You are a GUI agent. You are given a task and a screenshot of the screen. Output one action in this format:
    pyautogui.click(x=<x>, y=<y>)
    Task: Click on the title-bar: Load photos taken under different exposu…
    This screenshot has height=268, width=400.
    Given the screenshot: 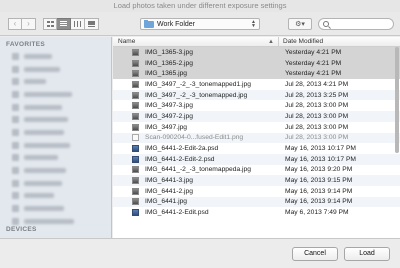 What is the action you would take?
    pyautogui.click(x=200, y=6)
    